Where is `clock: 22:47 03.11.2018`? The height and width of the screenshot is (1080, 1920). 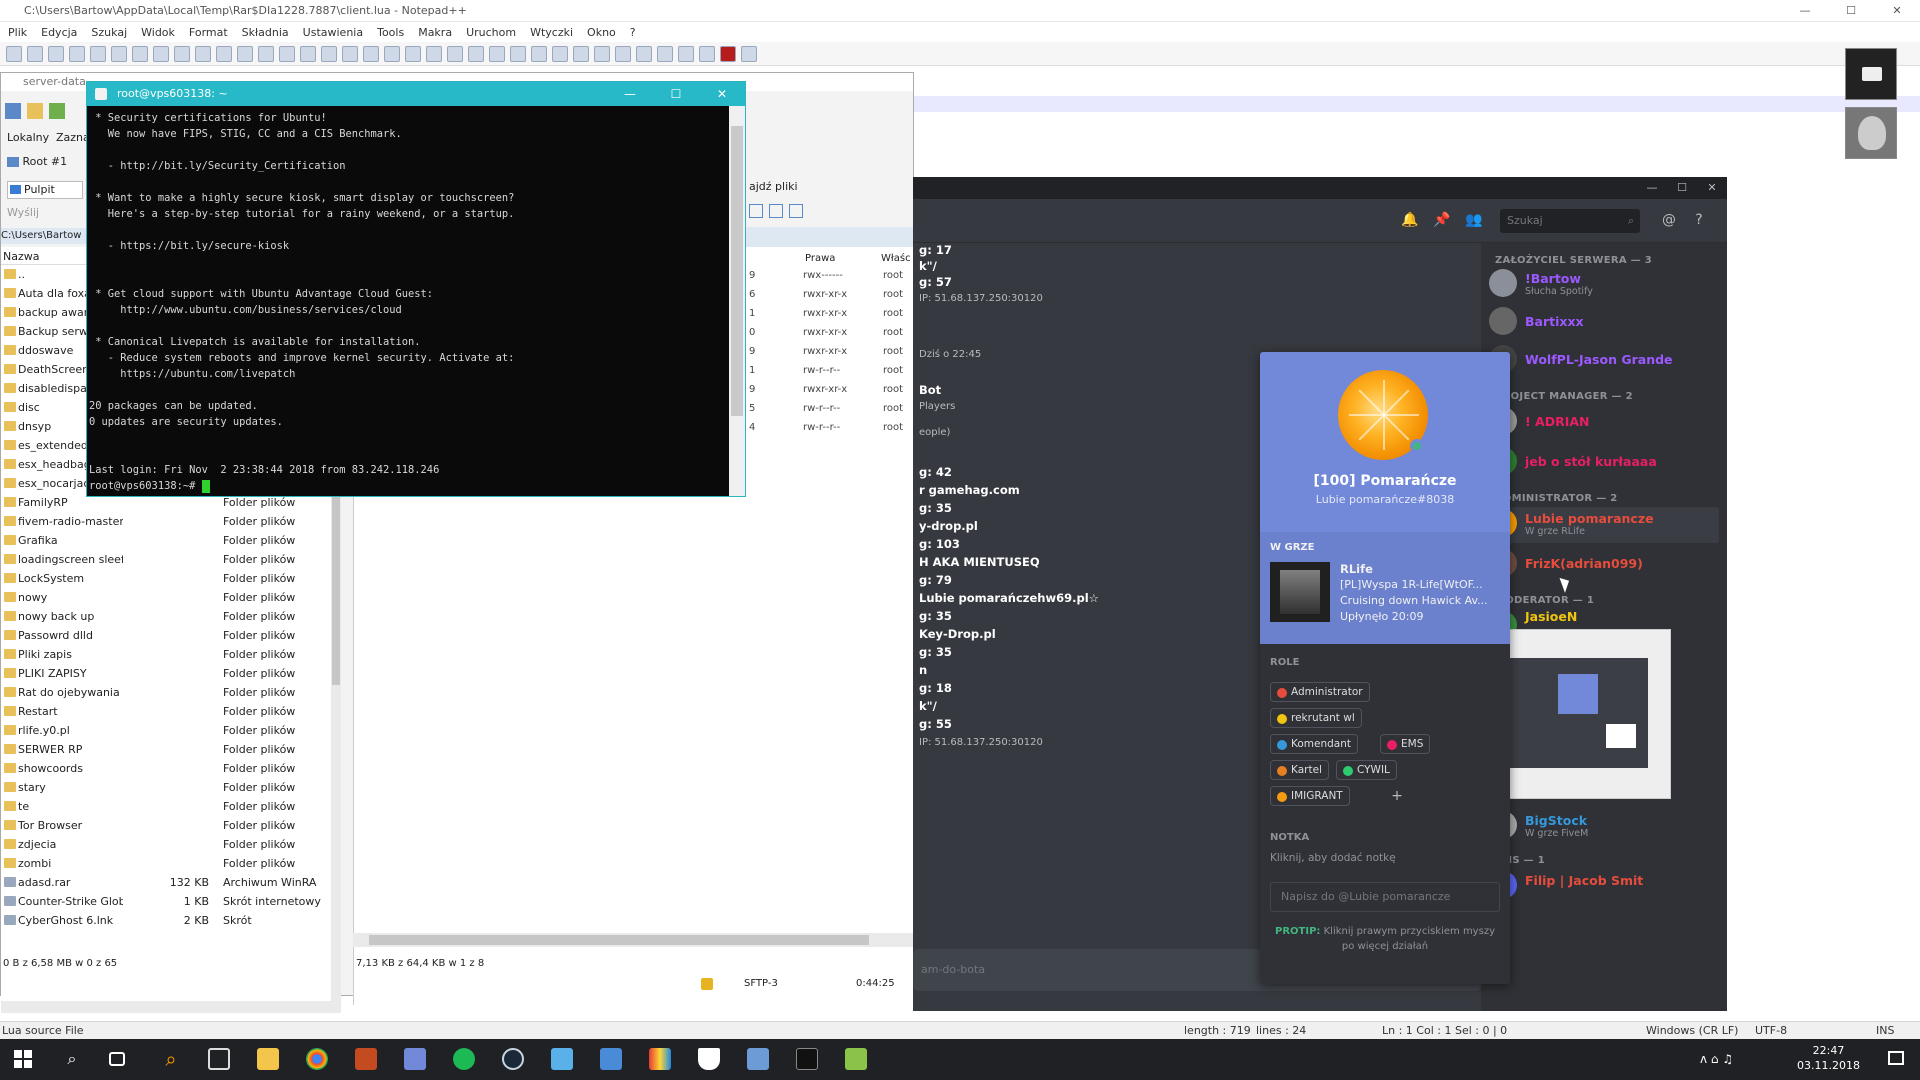
clock: 22:47 03.11.2018 is located at coordinates (1828, 1058).